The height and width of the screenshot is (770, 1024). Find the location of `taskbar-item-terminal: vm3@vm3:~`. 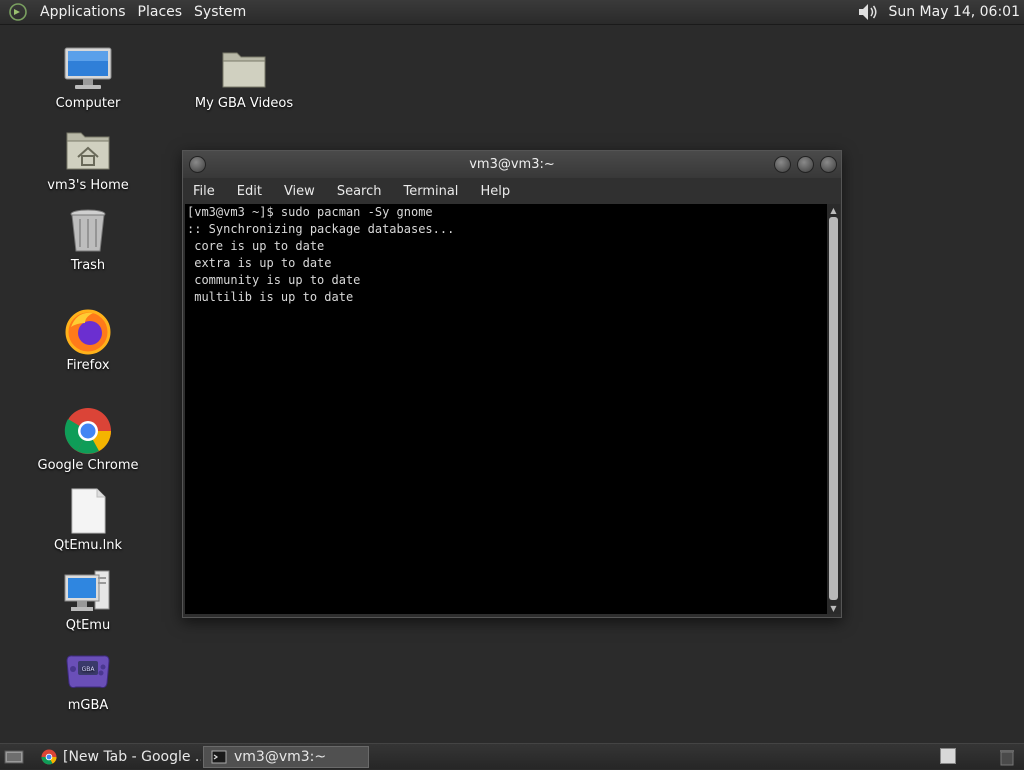

taskbar-item-terminal: vm3@vm3:~ is located at coordinates (286, 756).